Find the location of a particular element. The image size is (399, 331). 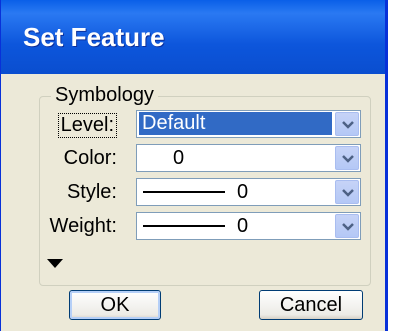

weight-dropdown-button is located at coordinates (347, 226).